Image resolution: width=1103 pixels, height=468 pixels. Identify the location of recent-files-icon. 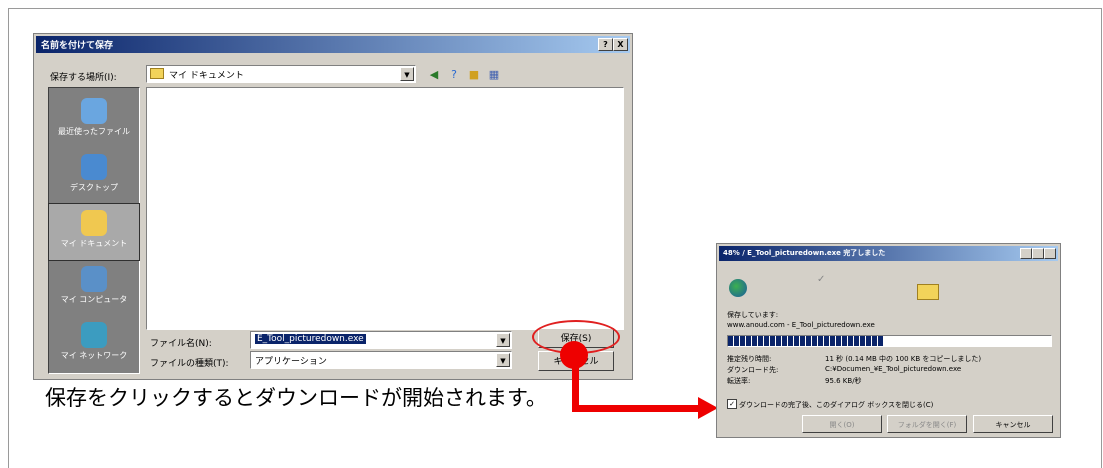
(94, 111).